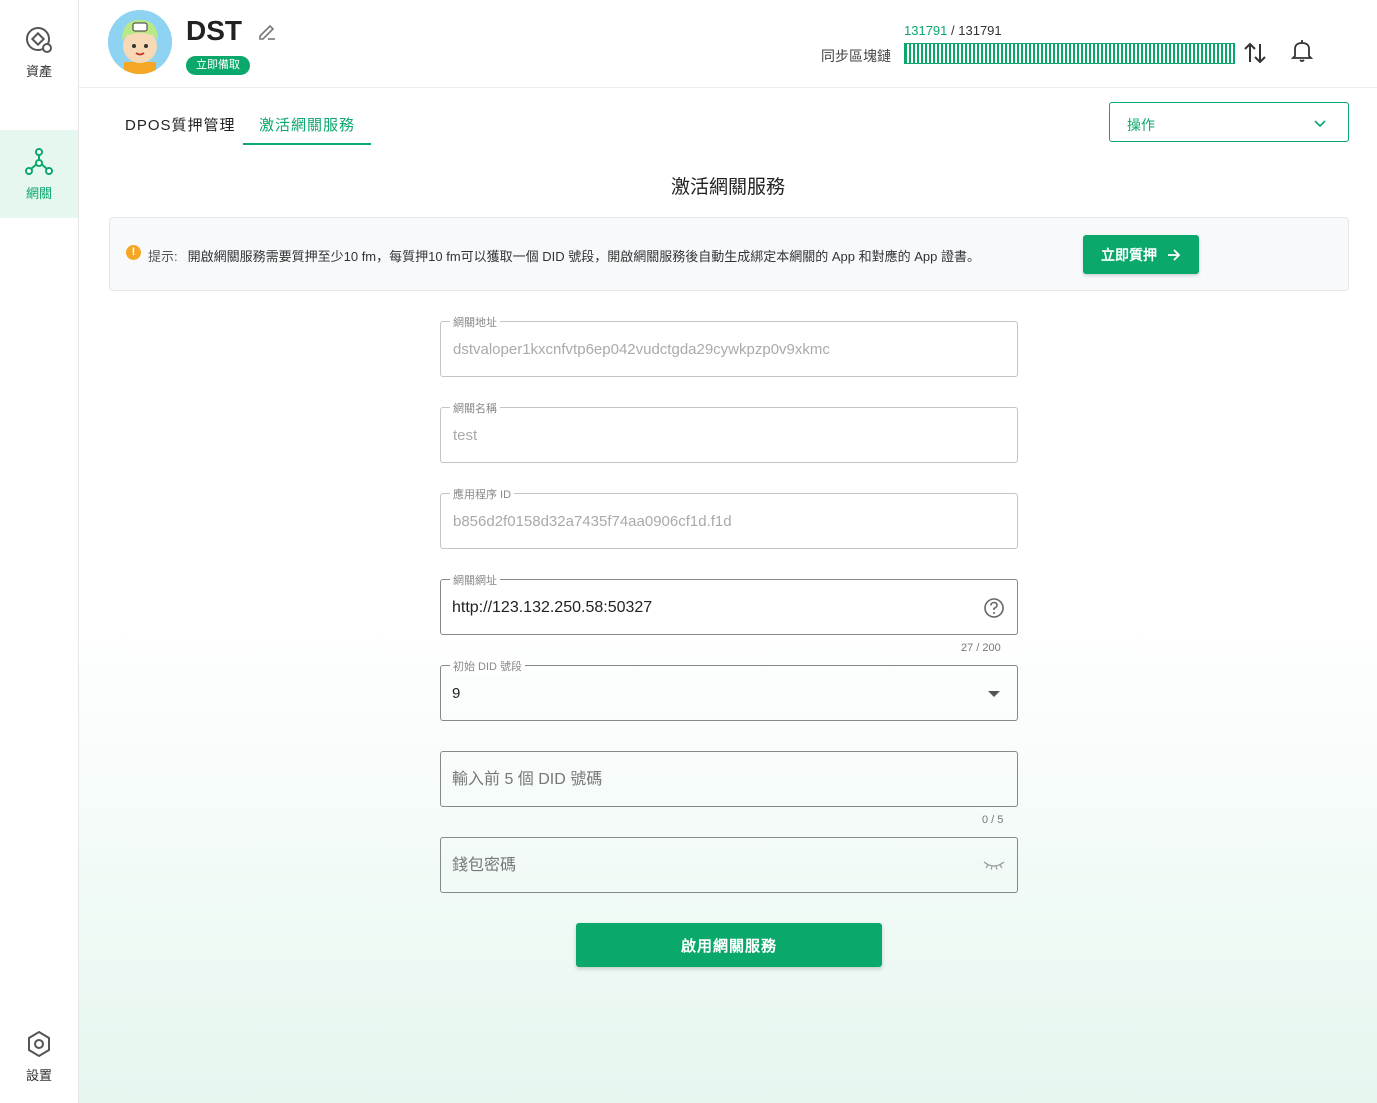 The height and width of the screenshot is (1103, 1377). Describe the element at coordinates (926, 30) in the screenshot. I see `sync-current: 131791` at that location.